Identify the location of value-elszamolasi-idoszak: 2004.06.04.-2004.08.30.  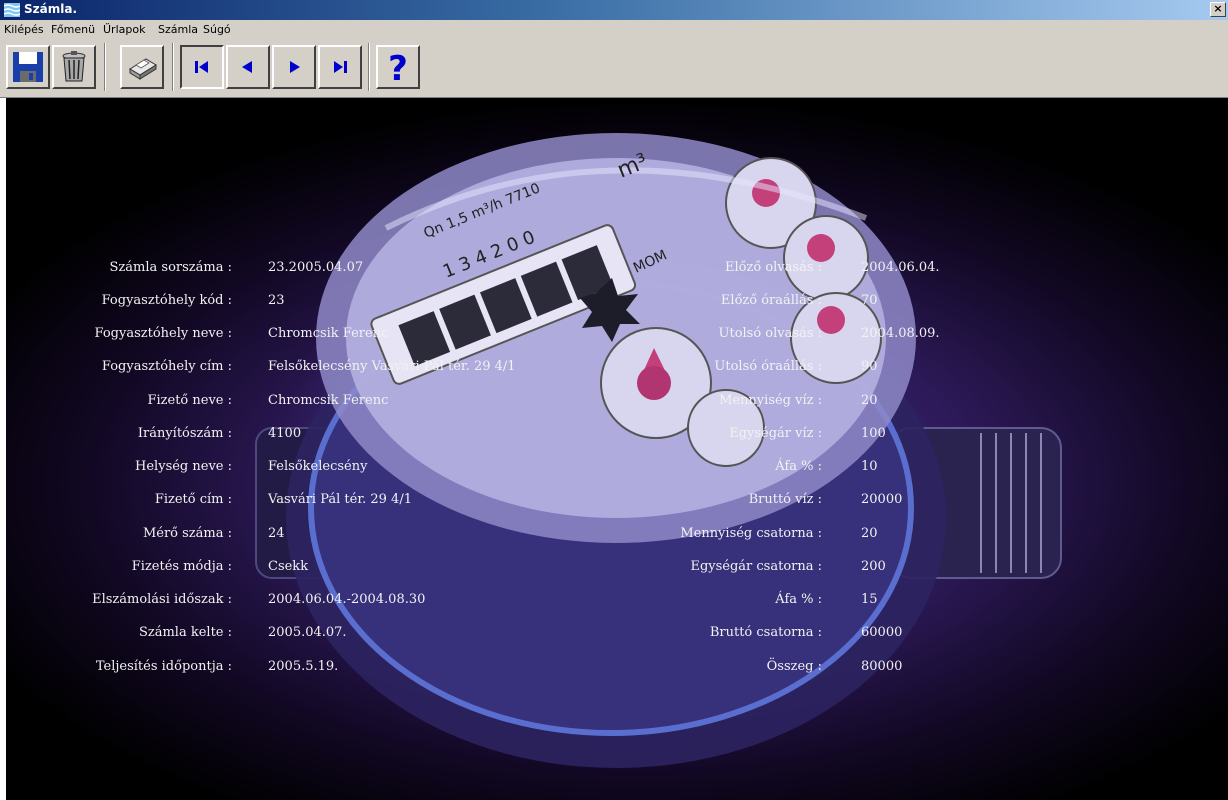
(347, 599).